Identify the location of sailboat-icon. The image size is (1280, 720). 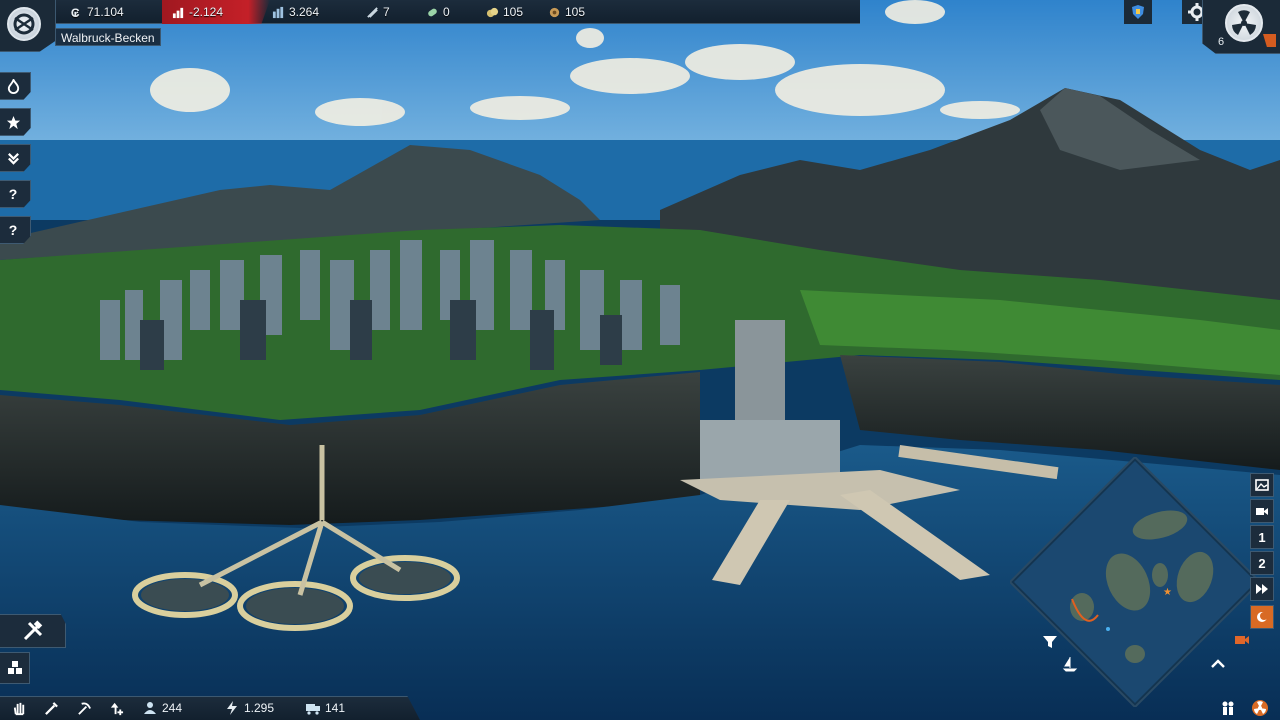
(1070, 664).